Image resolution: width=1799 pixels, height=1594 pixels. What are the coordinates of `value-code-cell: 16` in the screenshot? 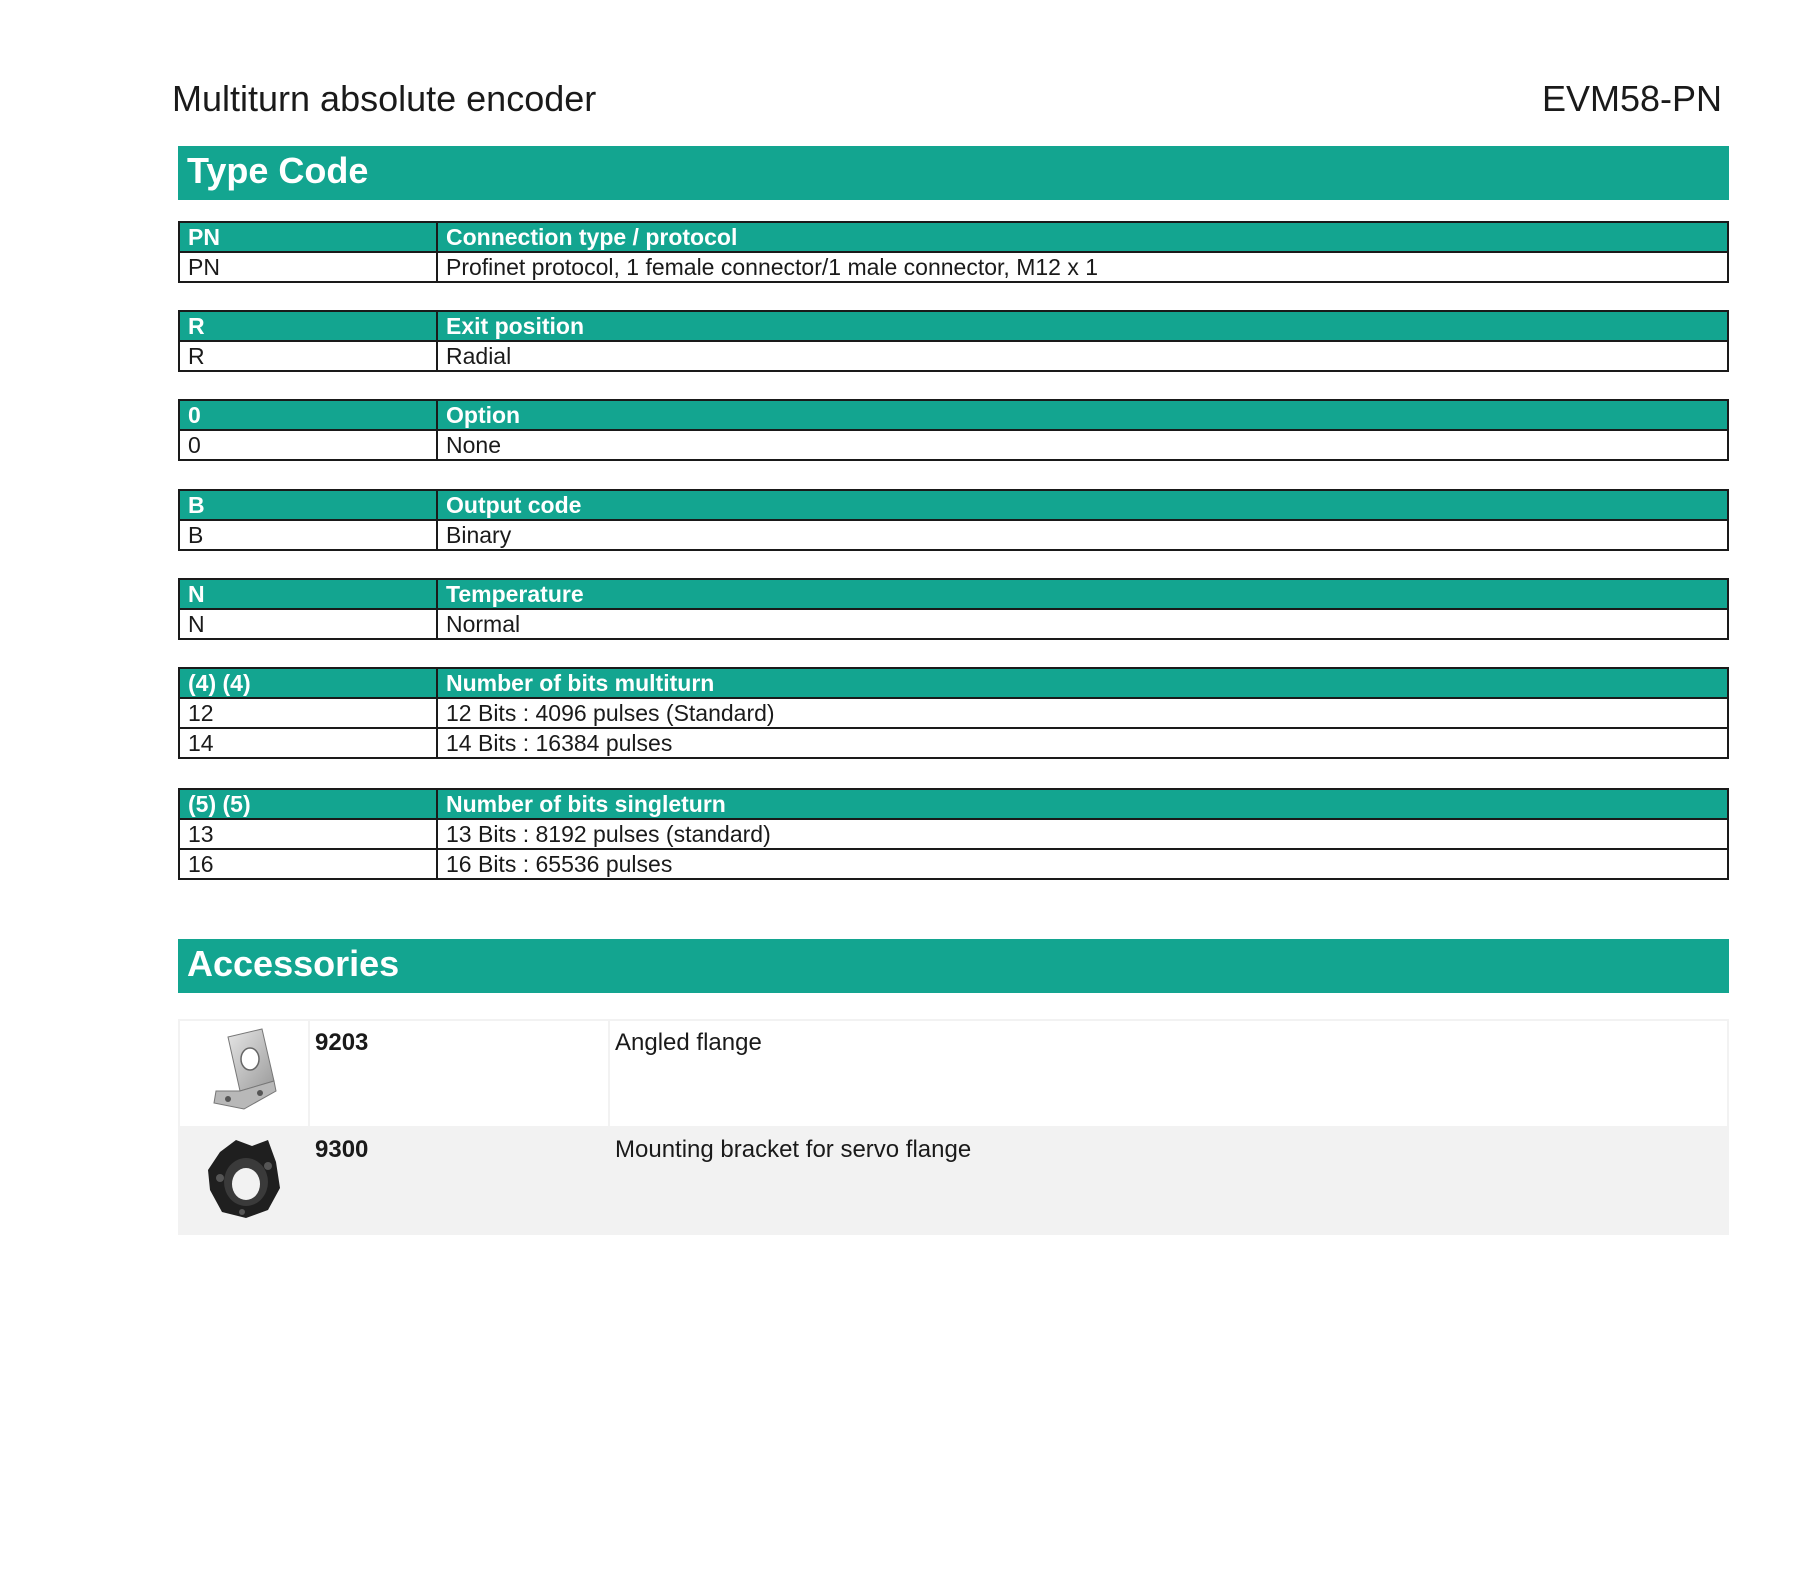 It's located at (308, 864).